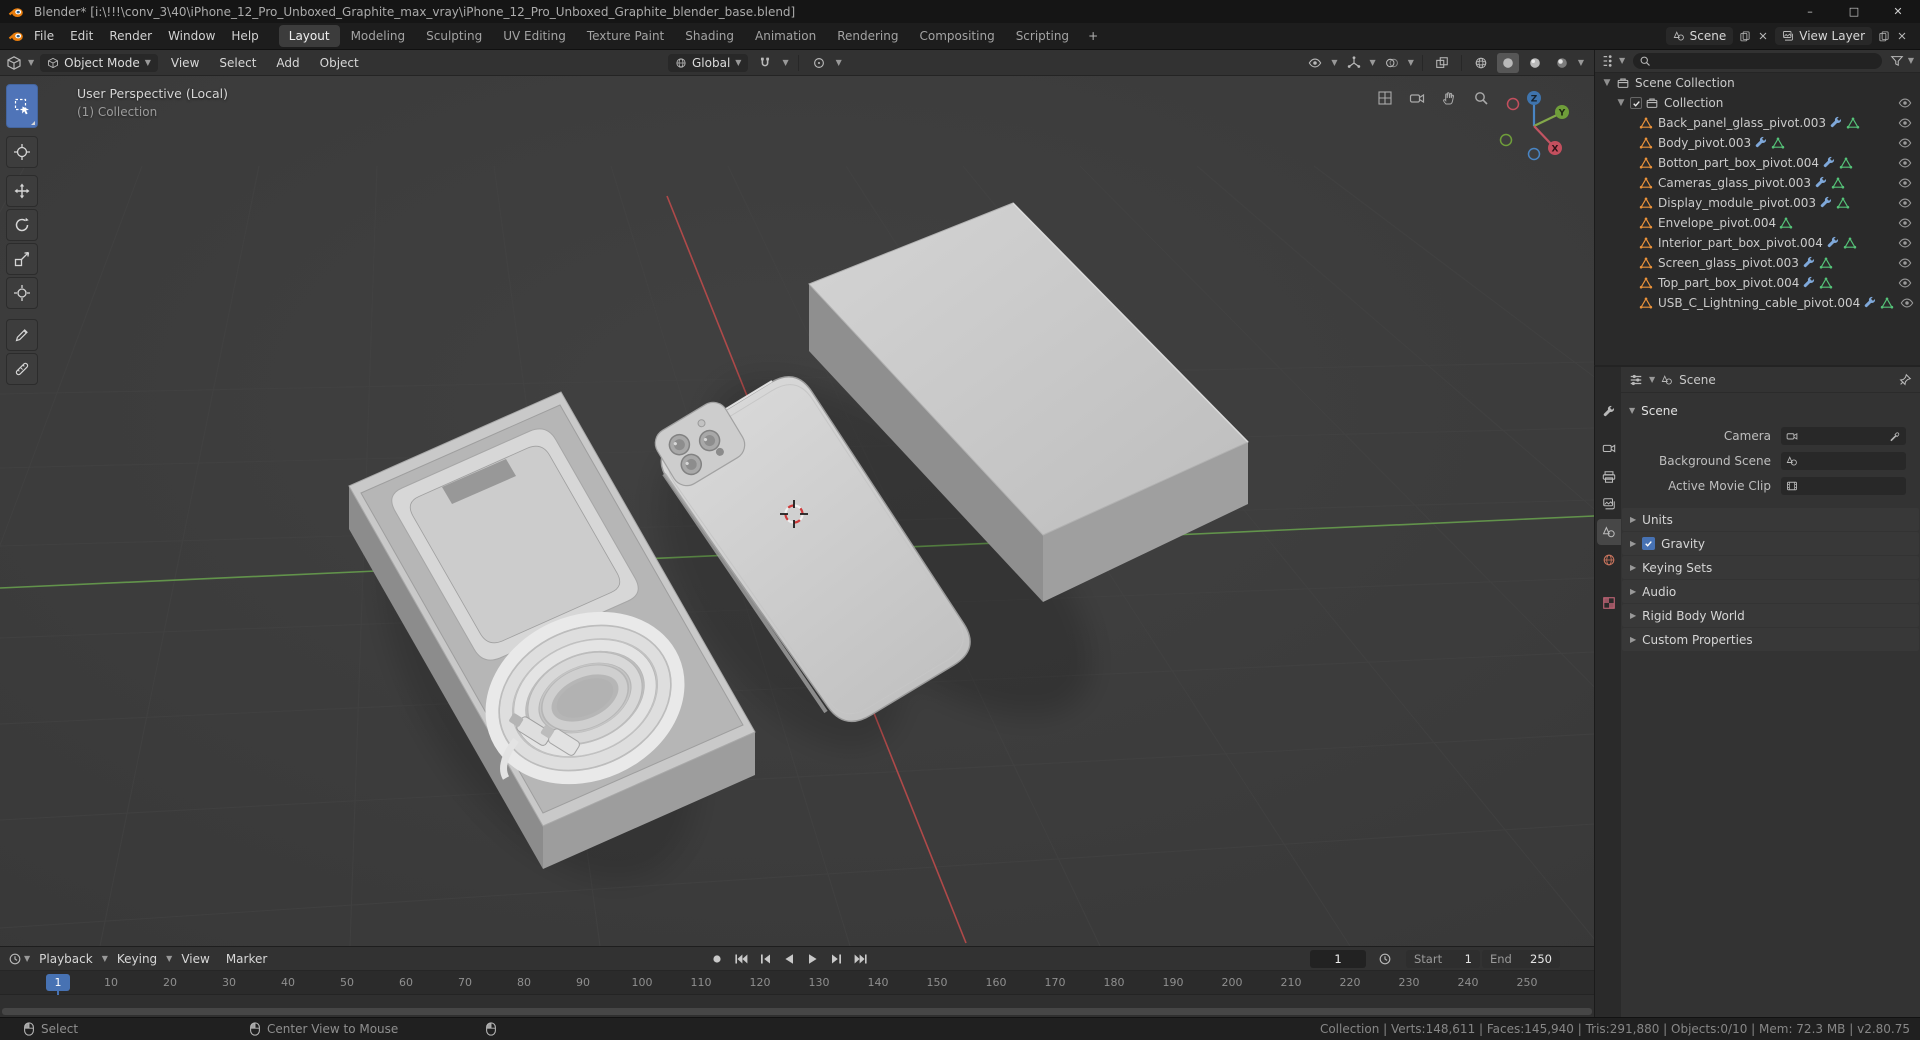  I want to click on frame-start-field: Start 1, so click(1443, 959).